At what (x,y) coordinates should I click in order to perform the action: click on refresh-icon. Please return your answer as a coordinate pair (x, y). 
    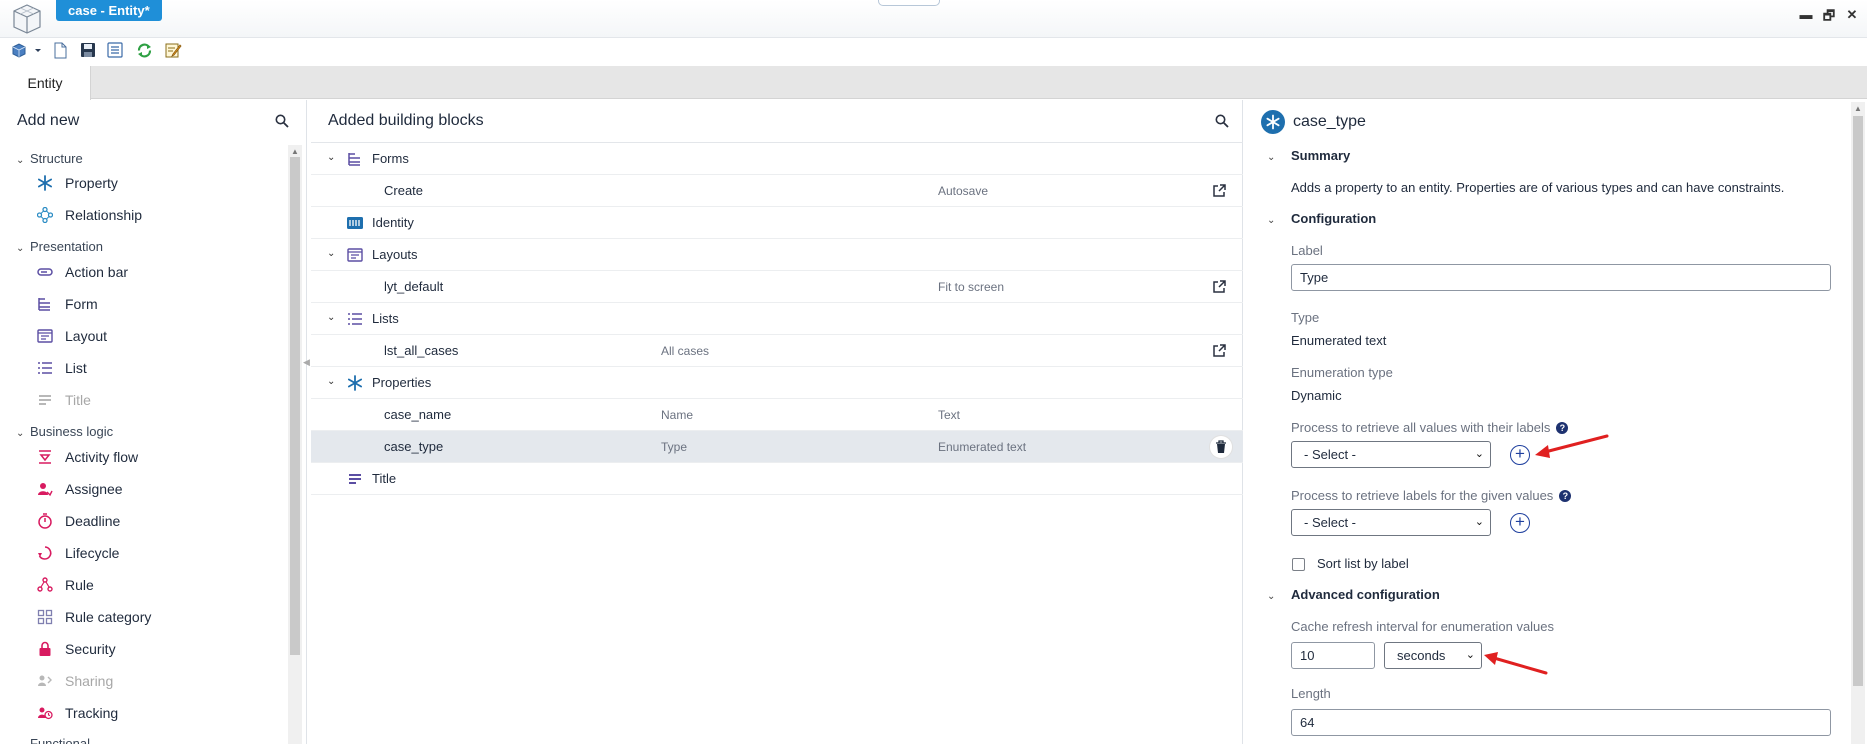
    Looking at the image, I should click on (144, 50).